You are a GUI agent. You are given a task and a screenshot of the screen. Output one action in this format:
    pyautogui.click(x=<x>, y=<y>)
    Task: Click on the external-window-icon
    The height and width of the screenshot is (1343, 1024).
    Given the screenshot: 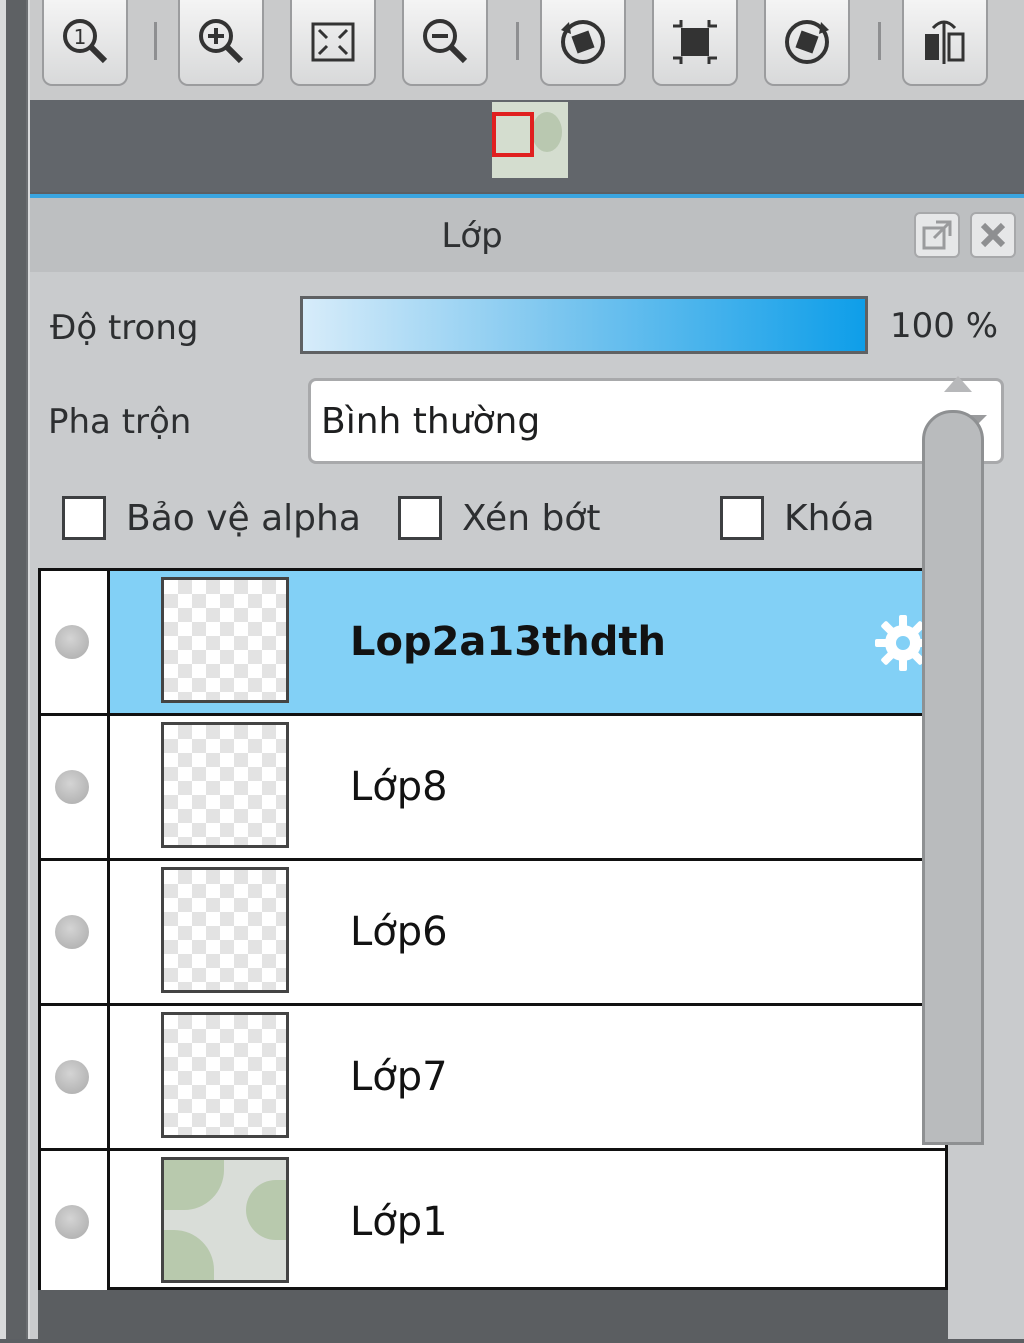 What is the action you would take?
    pyautogui.click(x=937, y=235)
    